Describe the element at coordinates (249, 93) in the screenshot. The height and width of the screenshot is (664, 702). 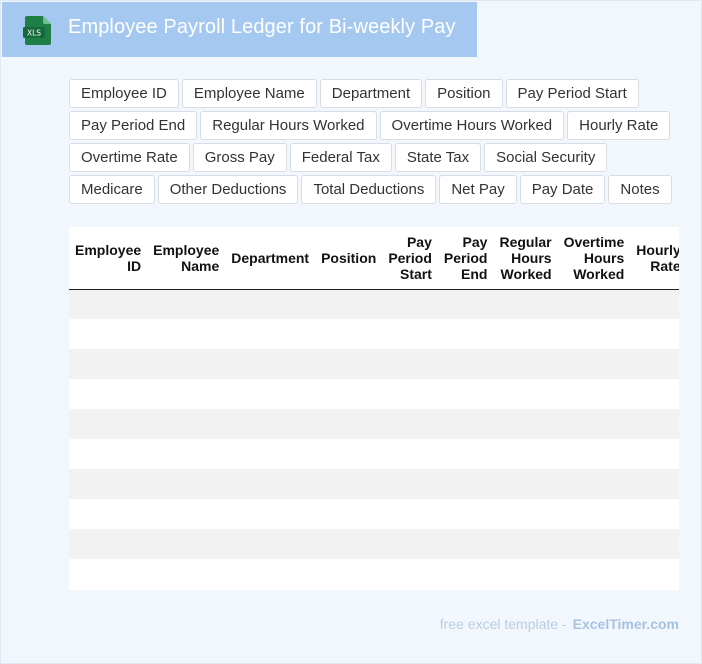
I see `field-chip: Employee Name` at that location.